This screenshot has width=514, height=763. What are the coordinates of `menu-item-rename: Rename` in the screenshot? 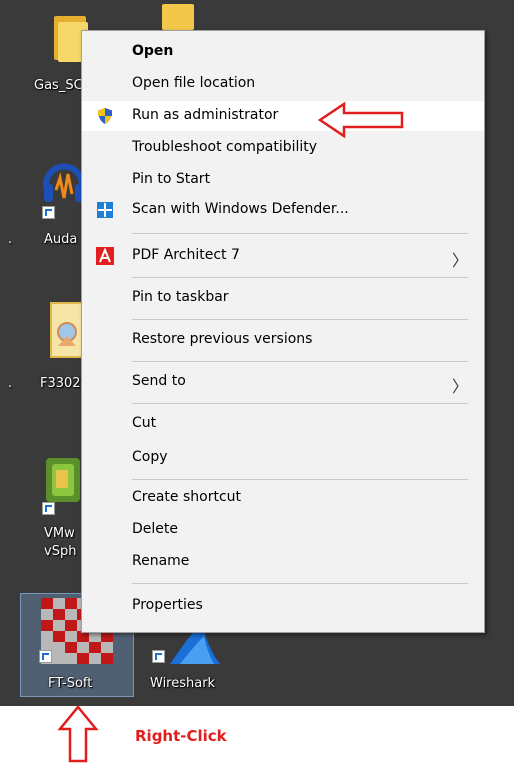 It's located at (283, 562).